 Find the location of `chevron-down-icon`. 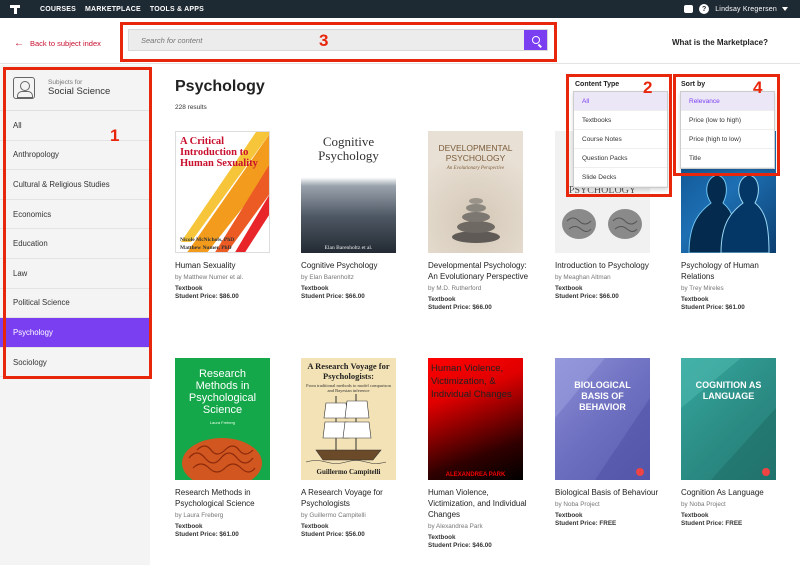

chevron-down-icon is located at coordinates (785, 9).